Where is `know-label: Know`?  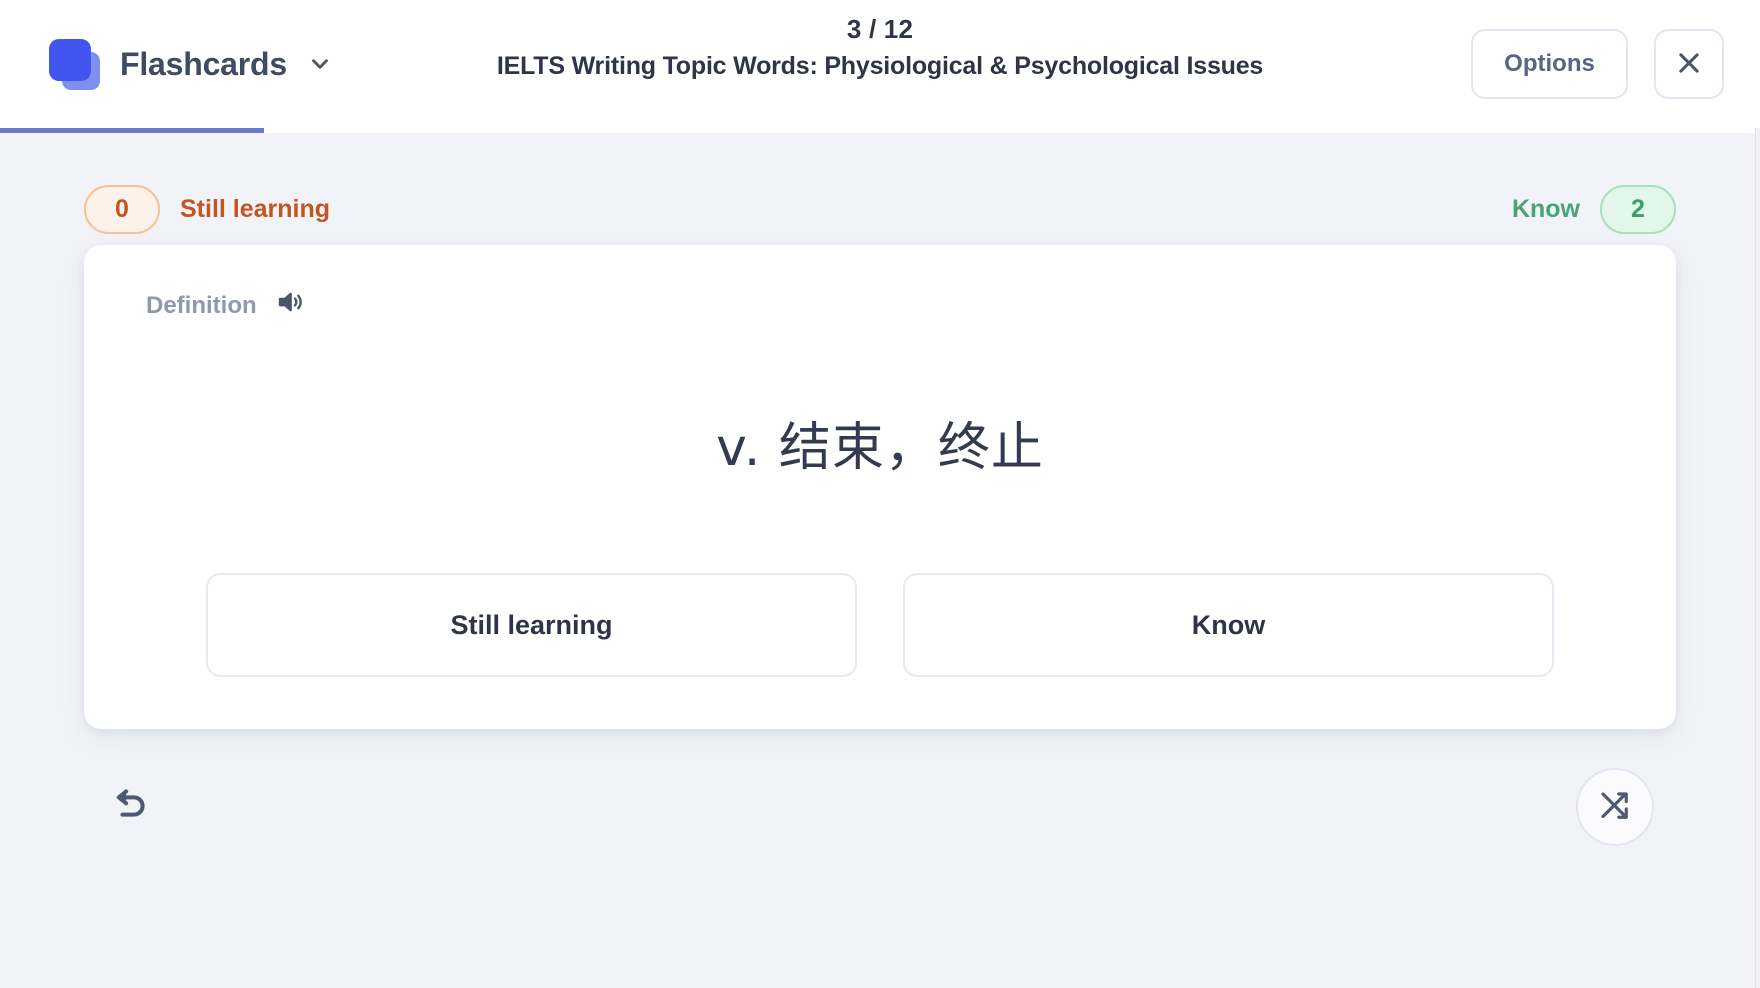 know-label: Know is located at coordinates (1545, 208).